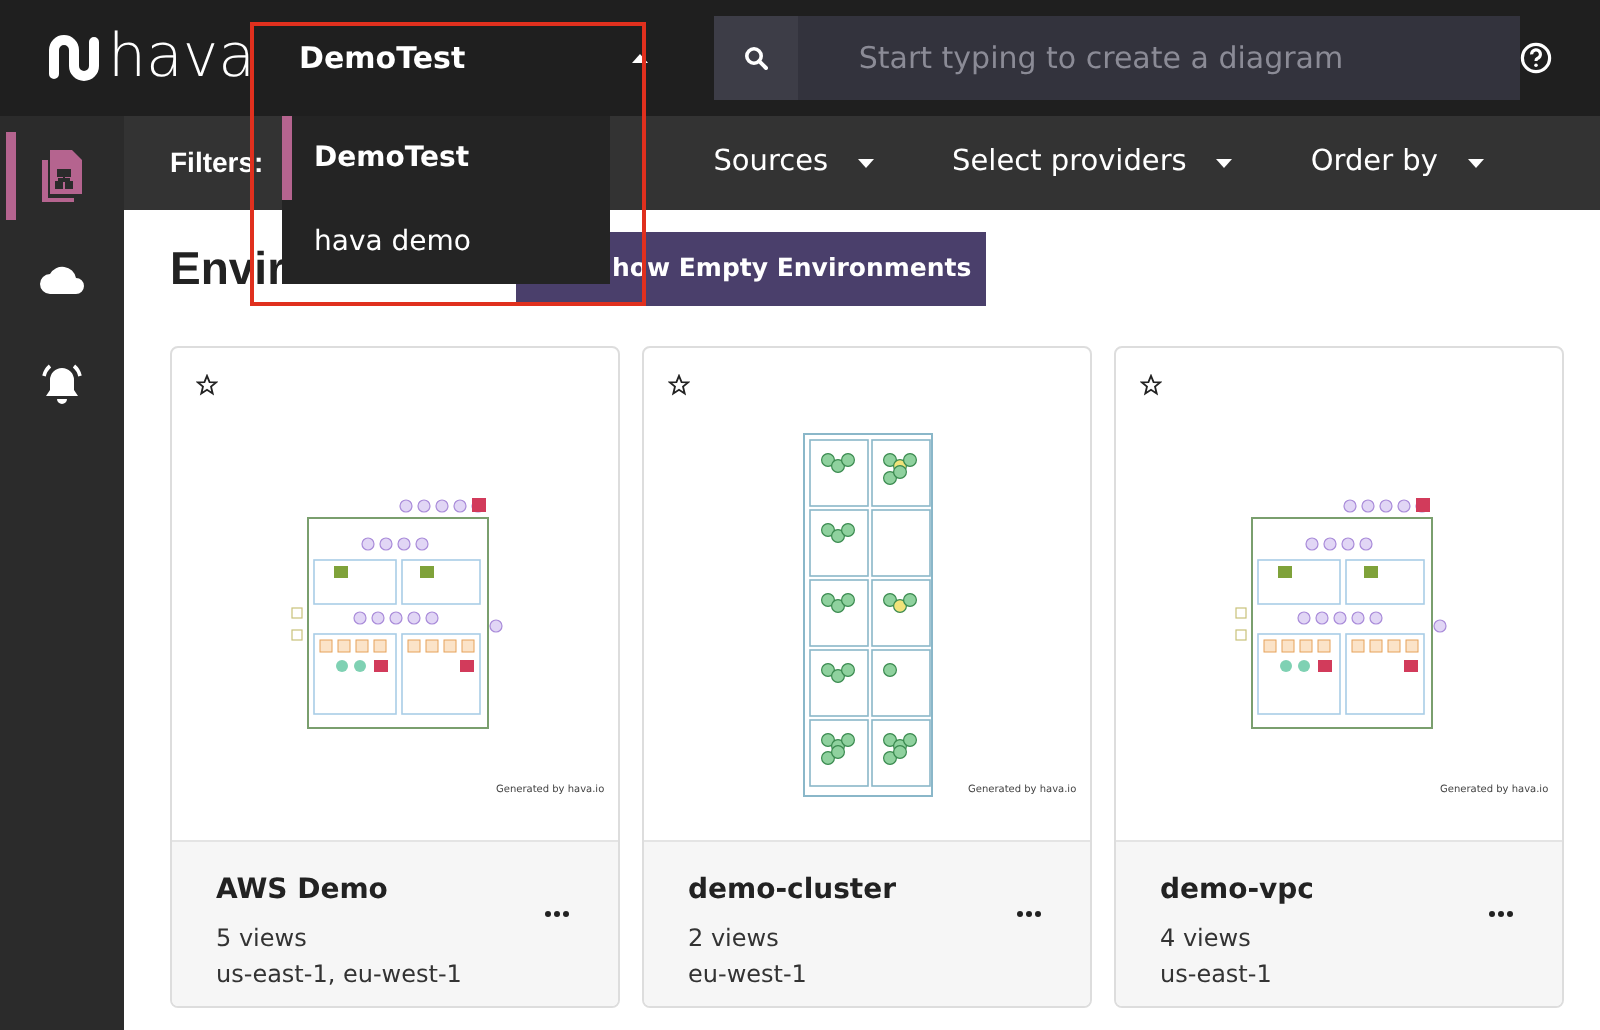  Describe the element at coordinates (62, 384) in the screenshot. I see `alarm-bell-icon` at that location.